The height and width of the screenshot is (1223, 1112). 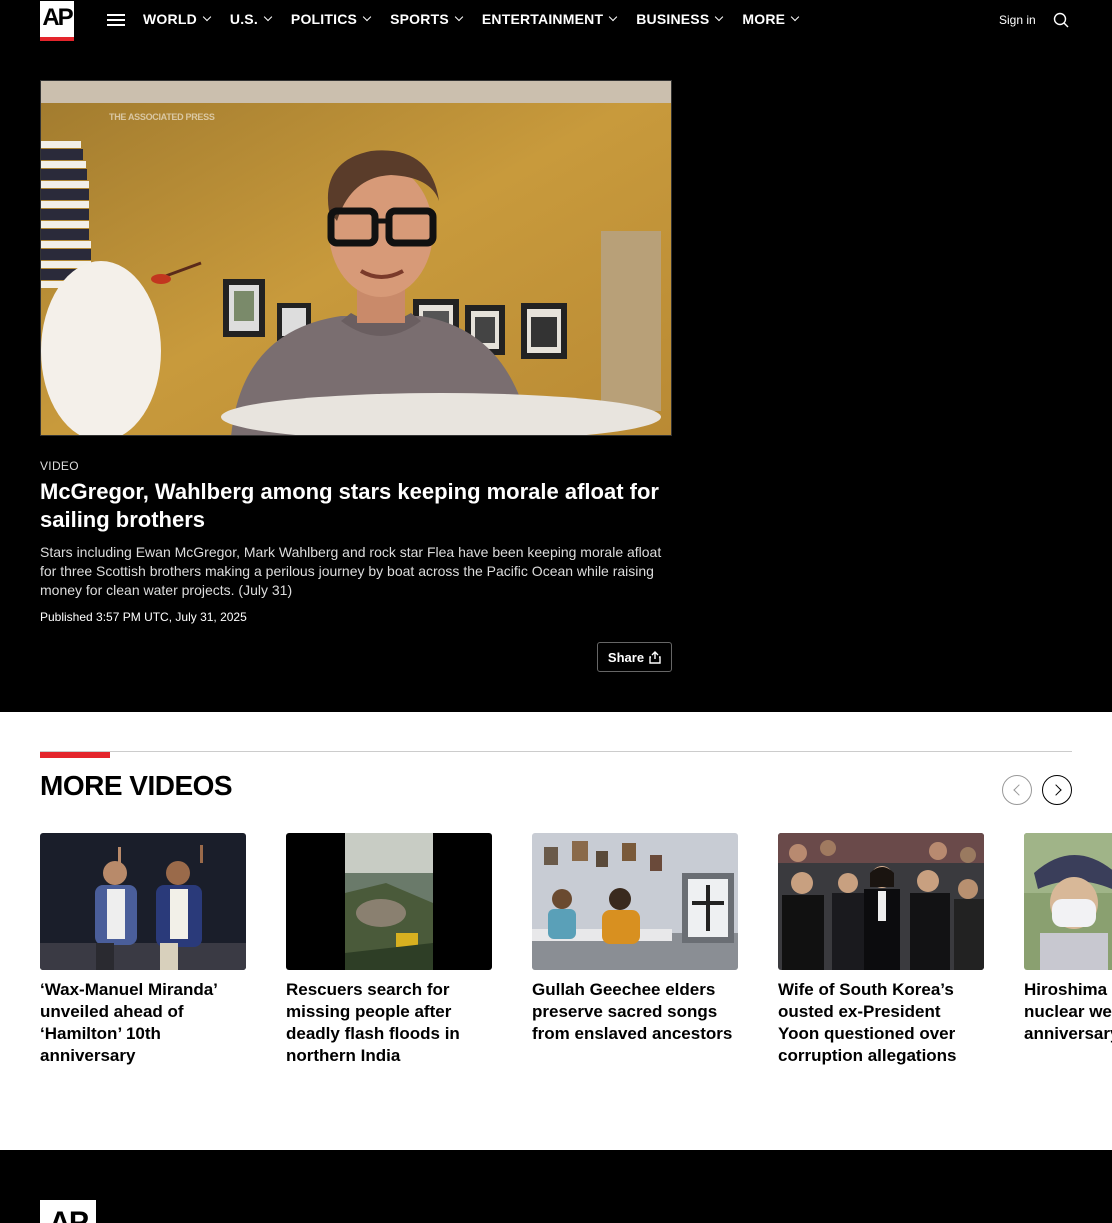 What do you see at coordinates (143, 617) in the screenshot?
I see `published-timestamp: Published 3:57 PM UTC, July 31, 2025` at bounding box center [143, 617].